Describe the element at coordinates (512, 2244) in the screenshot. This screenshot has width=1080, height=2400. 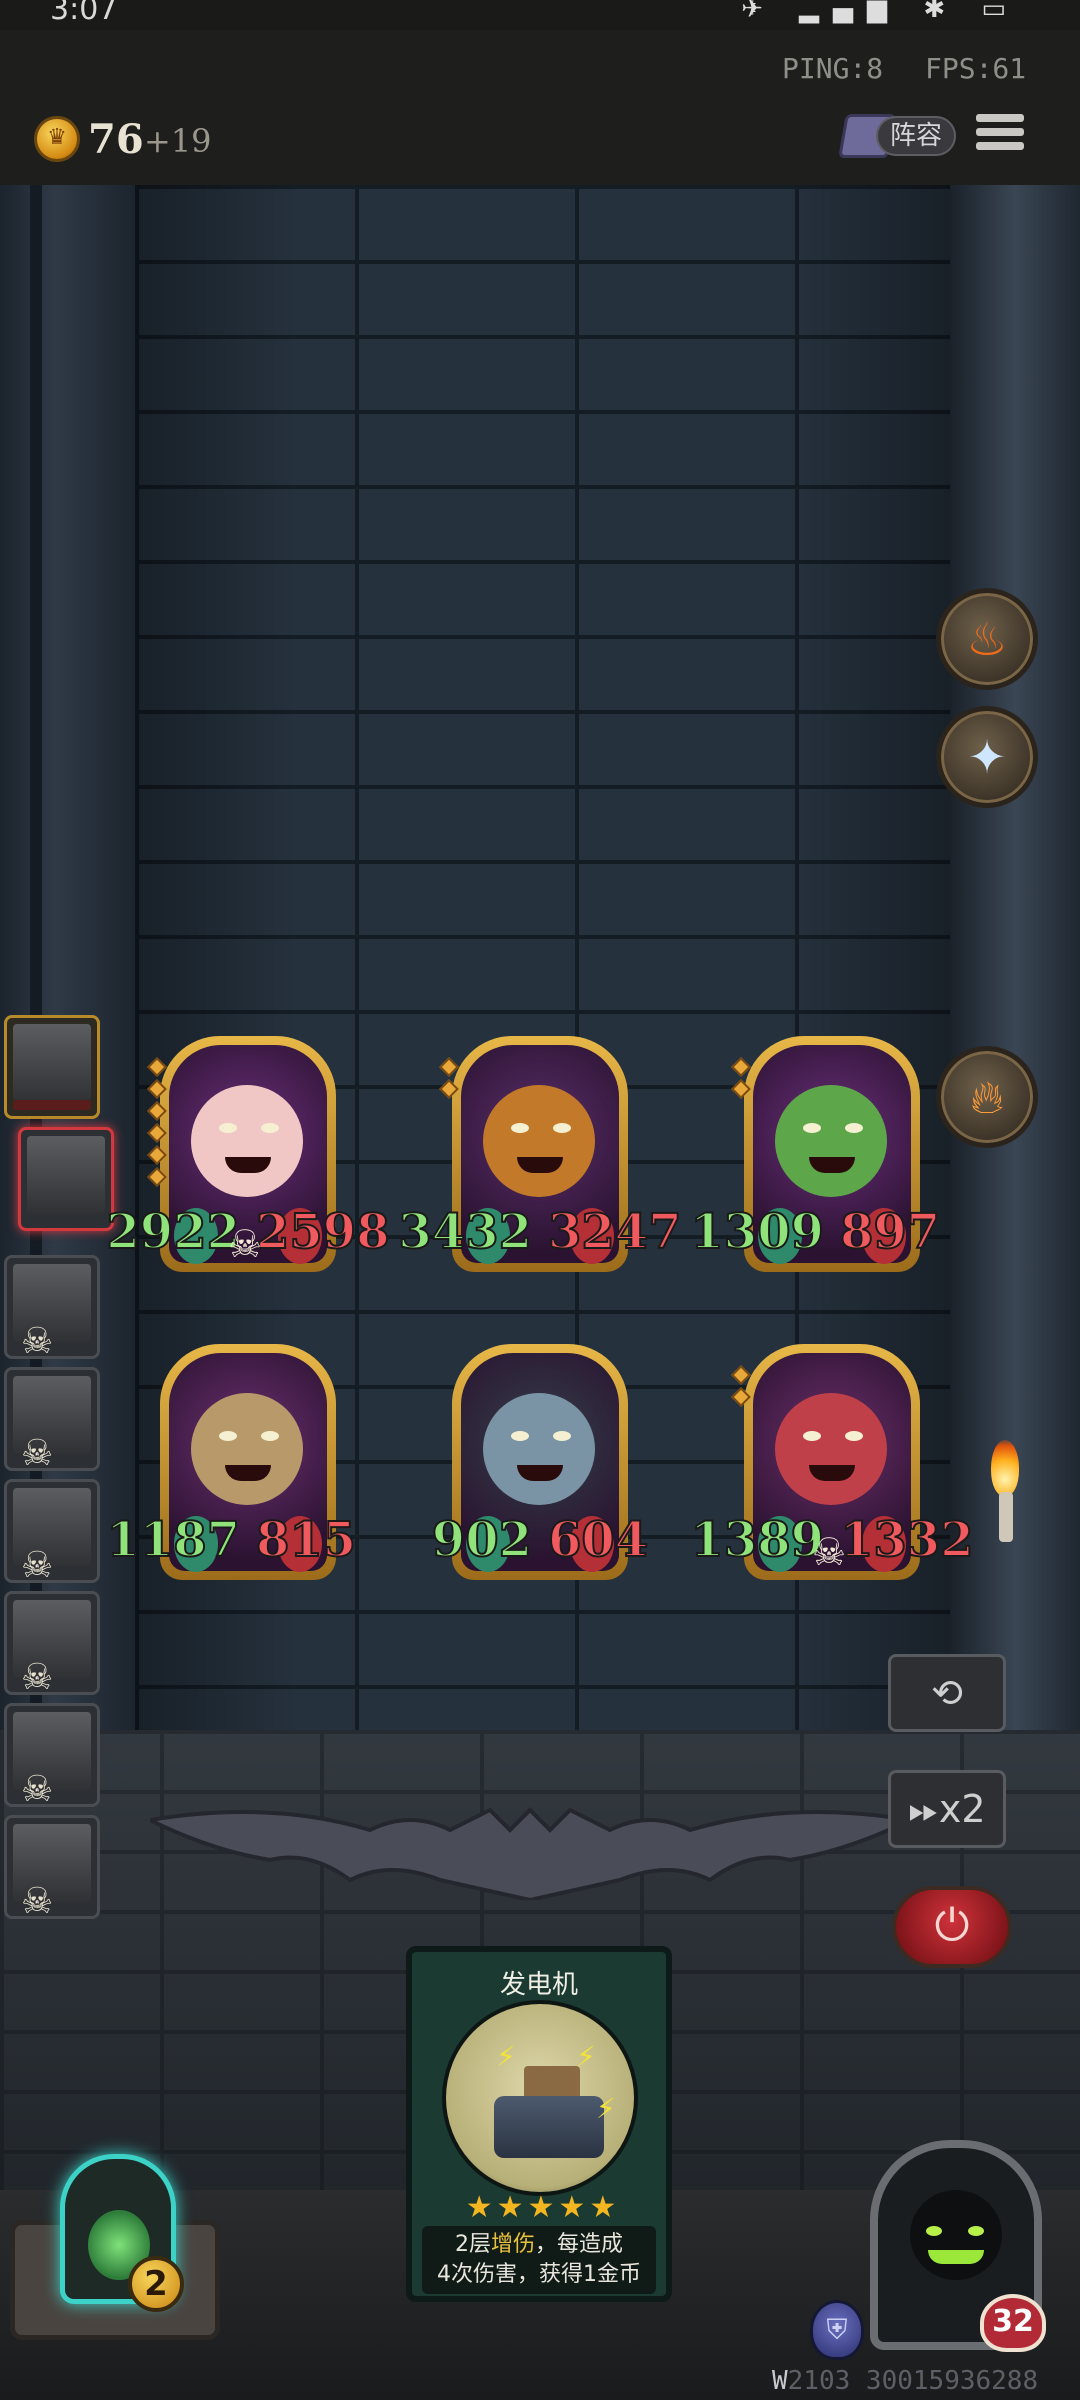
I see `desc-keyword: 增伤` at that location.